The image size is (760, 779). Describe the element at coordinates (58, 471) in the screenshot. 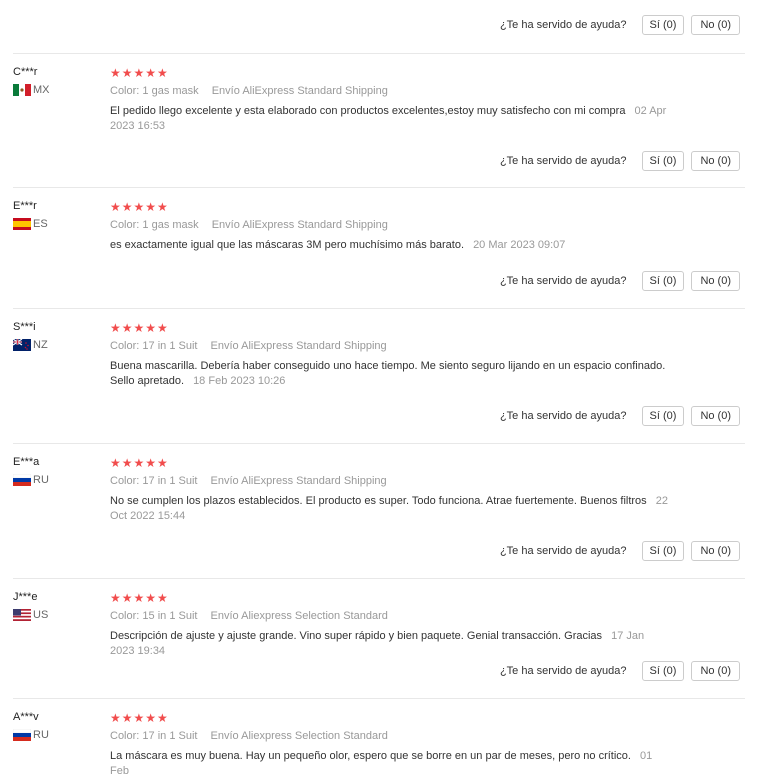

I see `reviewer: E***a RU` at that location.